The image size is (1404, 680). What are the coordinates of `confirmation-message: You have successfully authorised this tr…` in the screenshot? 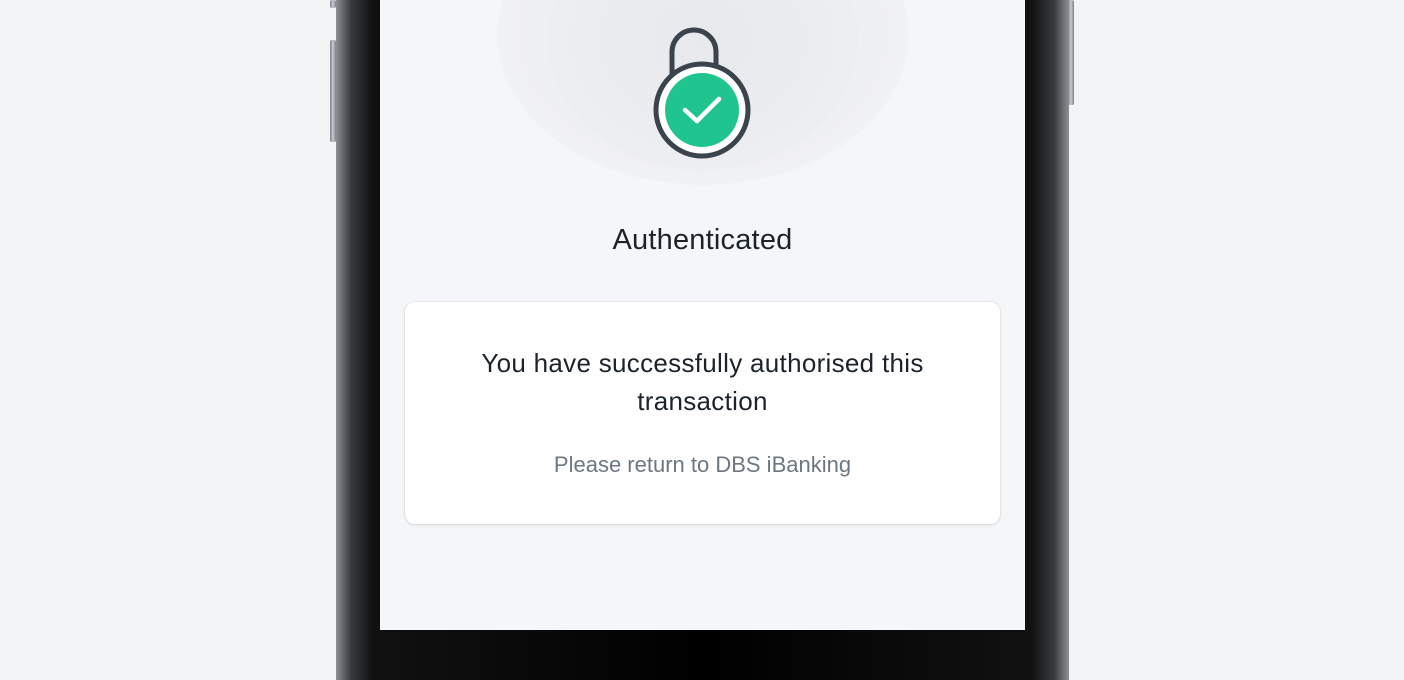 It's located at (702, 382).